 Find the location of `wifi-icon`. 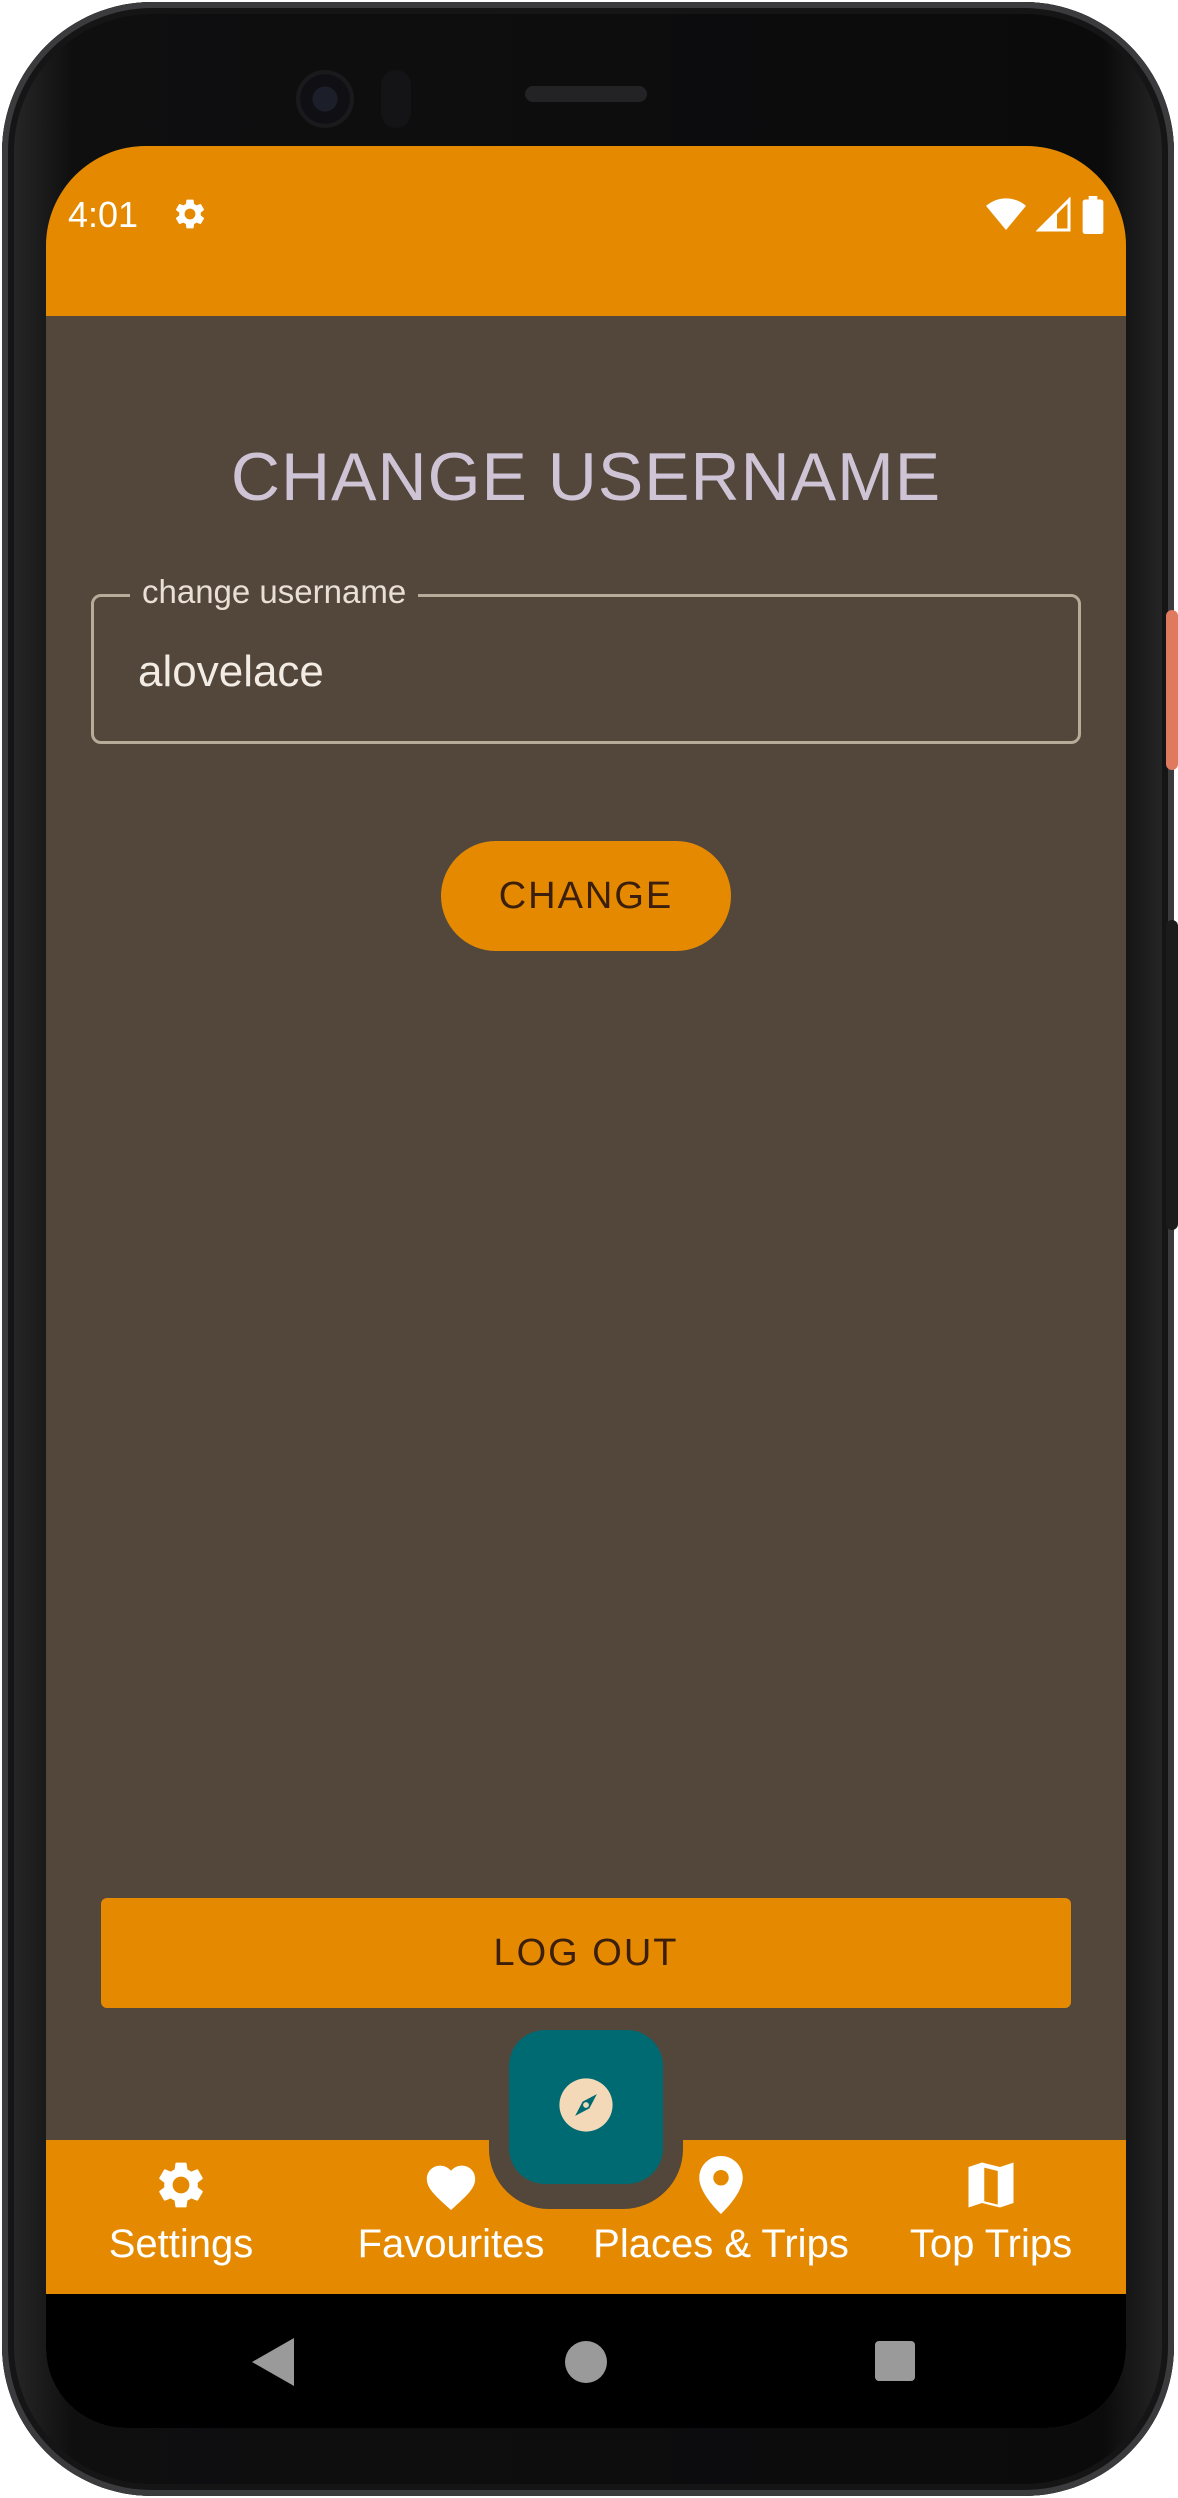

wifi-icon is located at coordinates (1006, 217).